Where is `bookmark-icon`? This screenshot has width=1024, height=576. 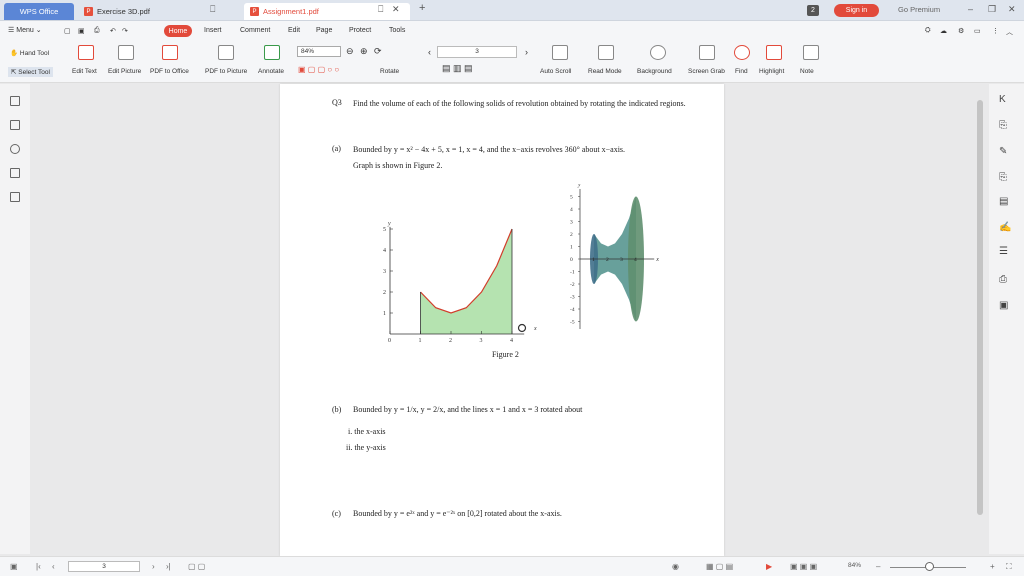 bookmark-icon is located at coordinates (15, 101).